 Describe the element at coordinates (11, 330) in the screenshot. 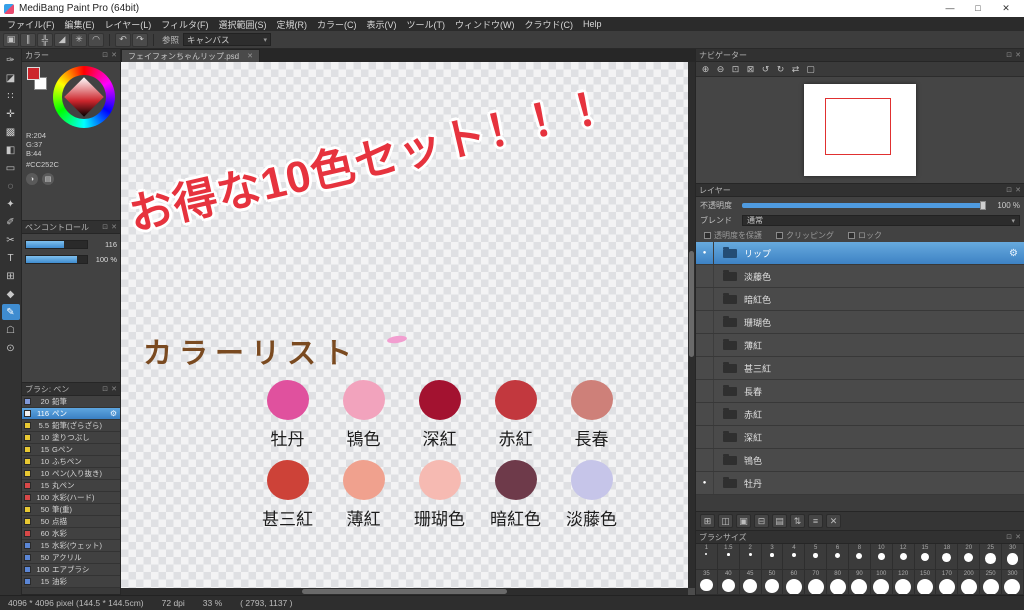

I see `hand-tool: ☖` at that location.